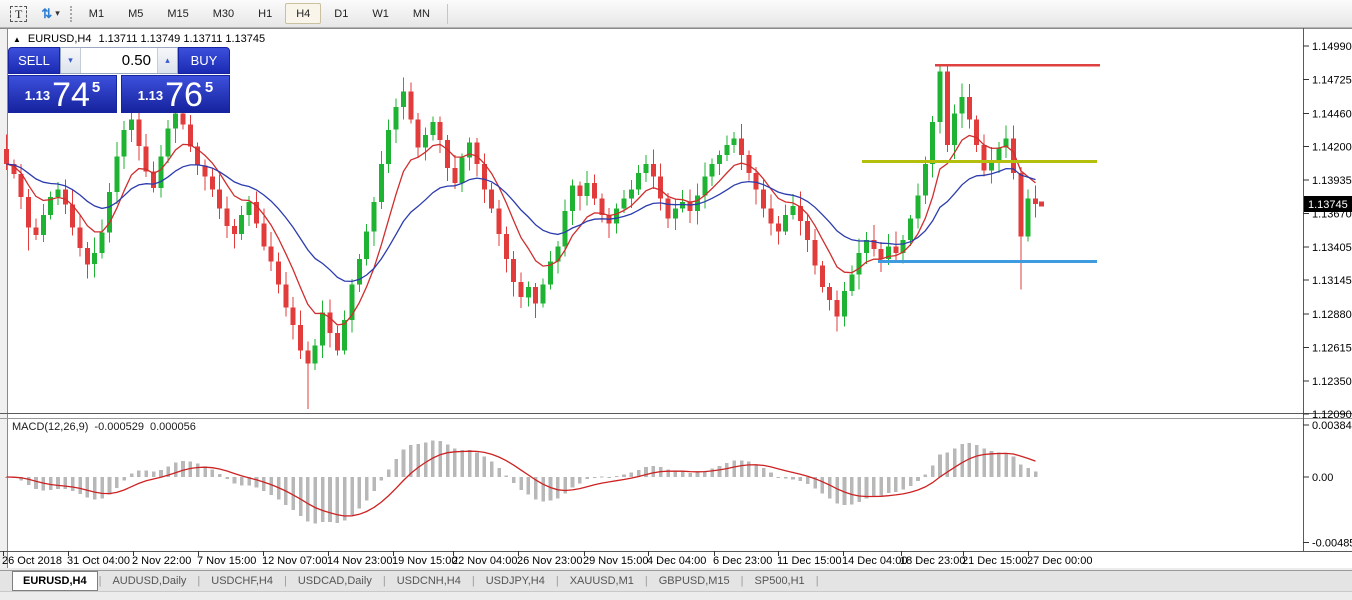 The image size is (1352, 600). I want to click on caret-up-icon: ▴, so click(167, 60).